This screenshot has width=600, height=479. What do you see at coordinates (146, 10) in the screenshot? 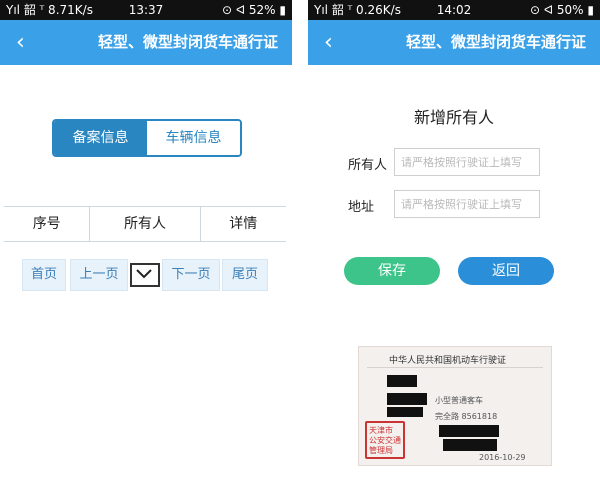
I see `status-bar: Yıl 韶 ᵀ 8.71K/s 13:37 ⊙ ᐊ 52% ▮` at bounding box center [146, 10].